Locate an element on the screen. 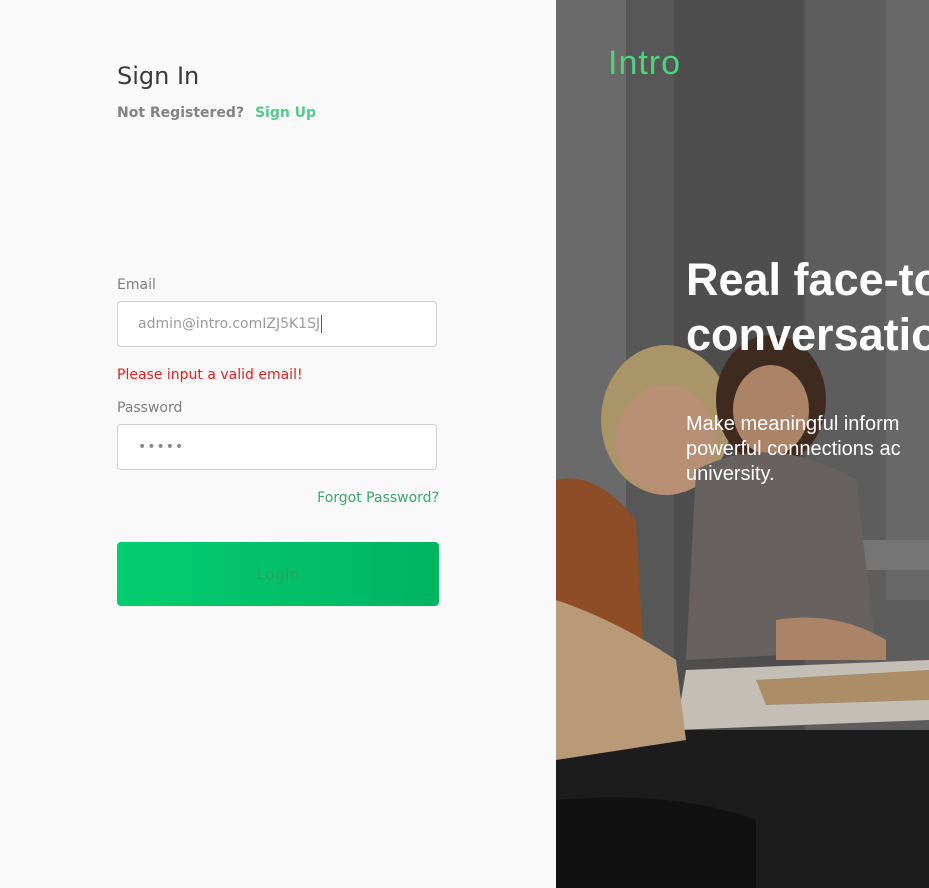 This screenshot has width=929, height=888. subtext-line-2: powerful connections ac is located at coordinates (793, 449).